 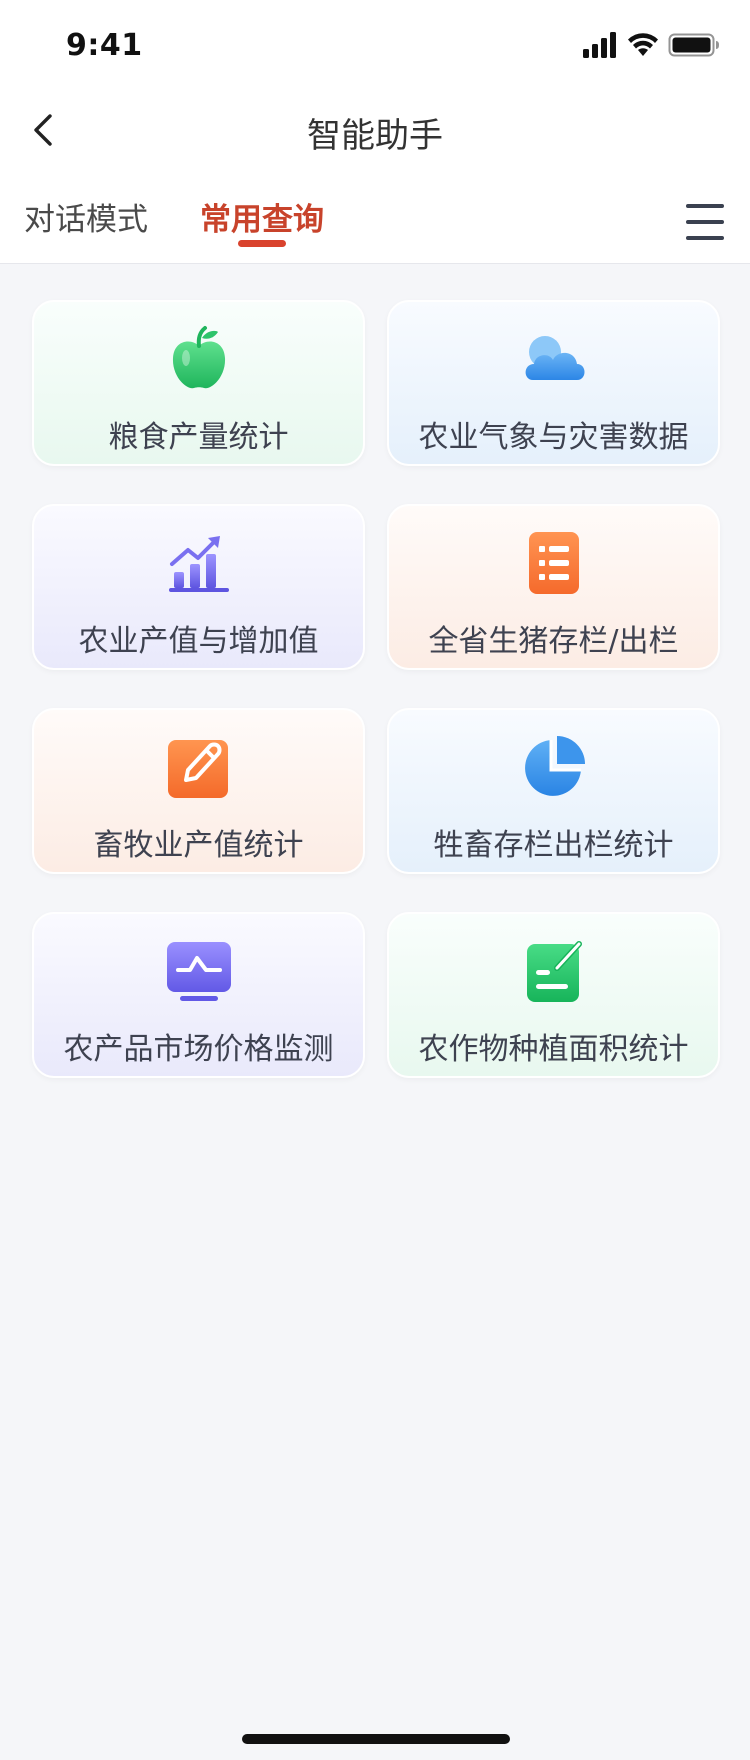 I want to click on menu-icon, so click(x=705, y=206).